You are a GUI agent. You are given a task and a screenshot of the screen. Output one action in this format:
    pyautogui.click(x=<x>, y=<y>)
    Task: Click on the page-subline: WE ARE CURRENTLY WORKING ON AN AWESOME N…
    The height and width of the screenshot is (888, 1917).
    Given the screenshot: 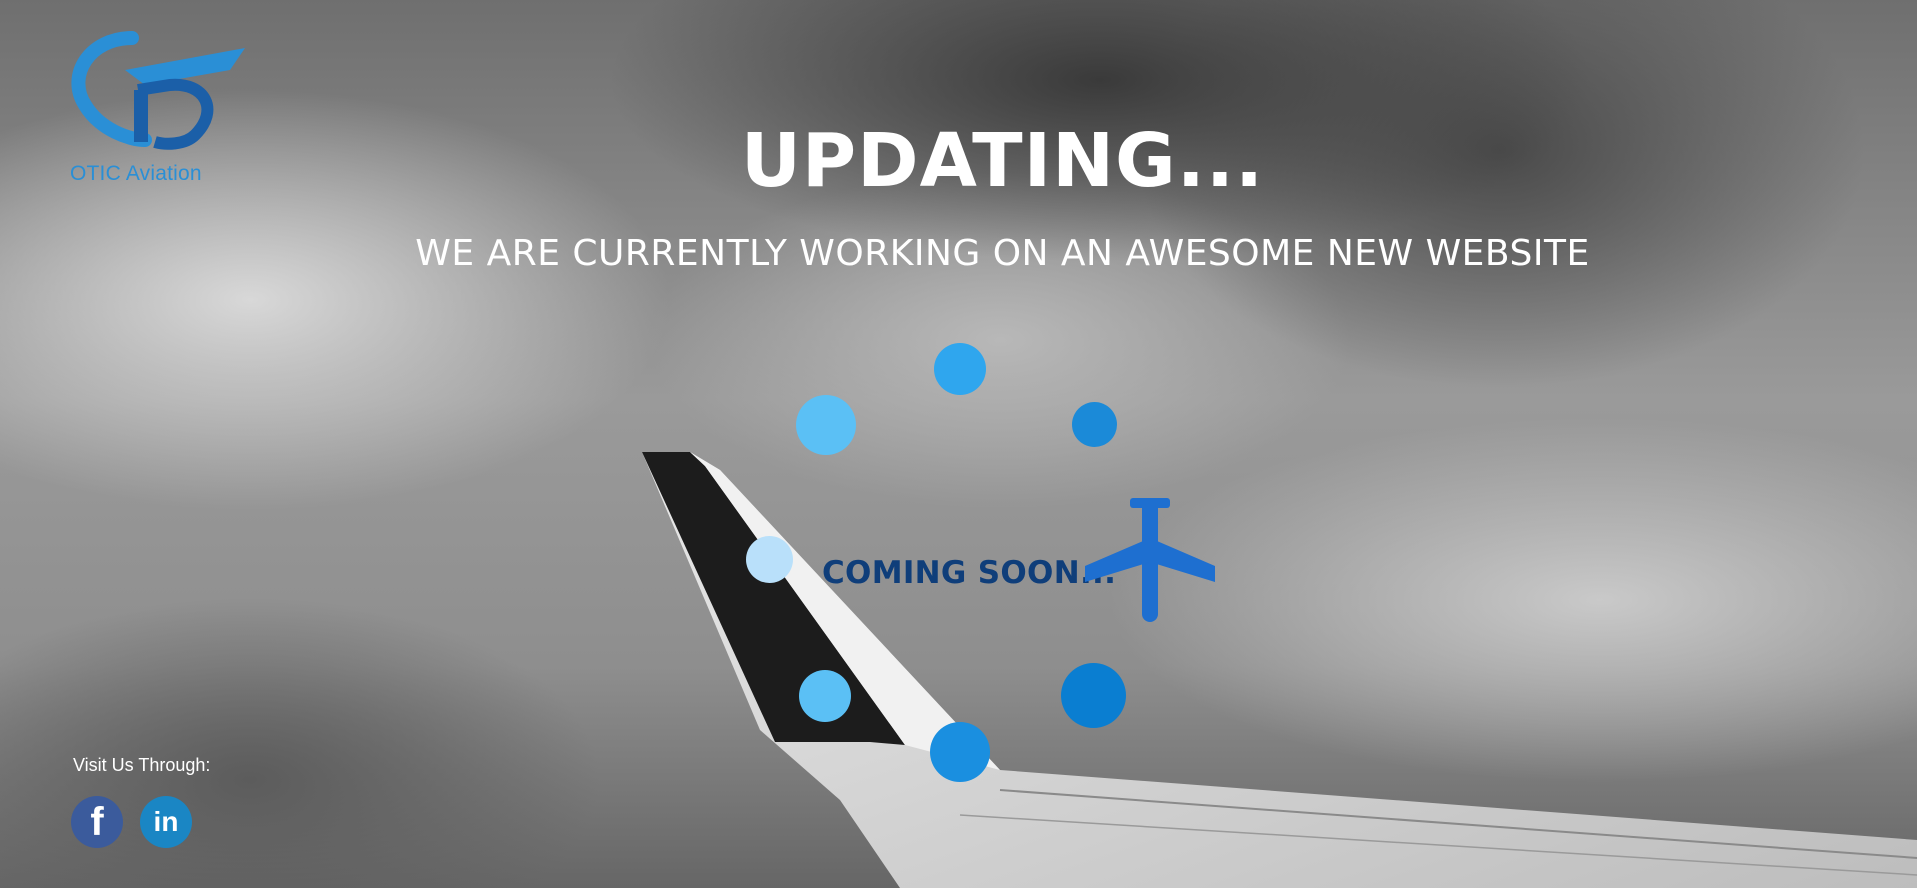 What is the action you would take?
    pyautogui.click(x=1002, y=253)
    